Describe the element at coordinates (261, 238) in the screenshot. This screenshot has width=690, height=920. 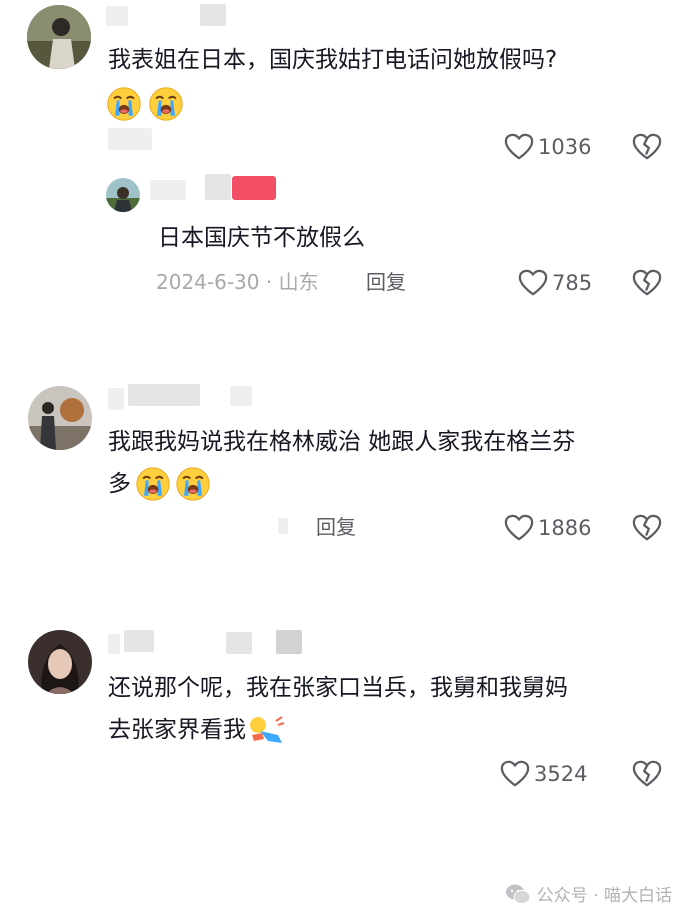
I see `reply-text: 日本国庆节不放假么` at that location.